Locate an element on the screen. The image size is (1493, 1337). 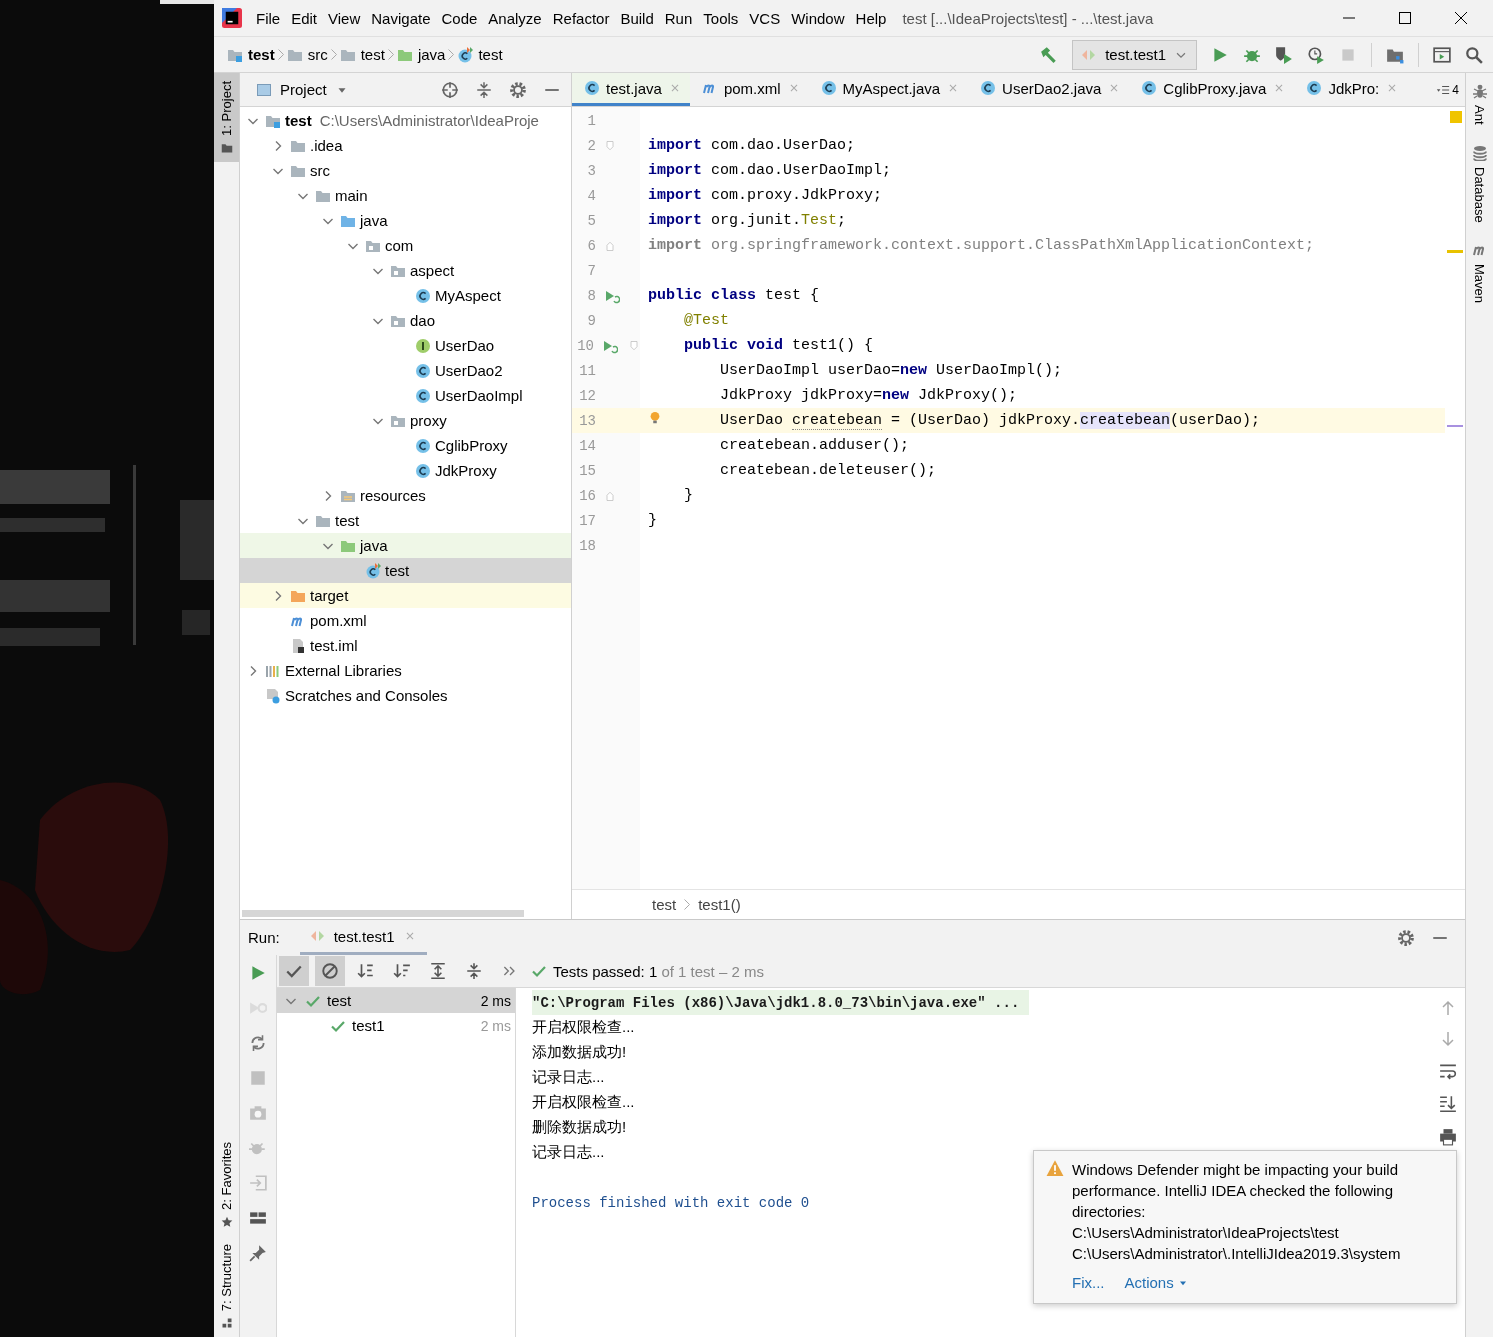
tool-window-button: Maven is located at coordinates (1479, 284).